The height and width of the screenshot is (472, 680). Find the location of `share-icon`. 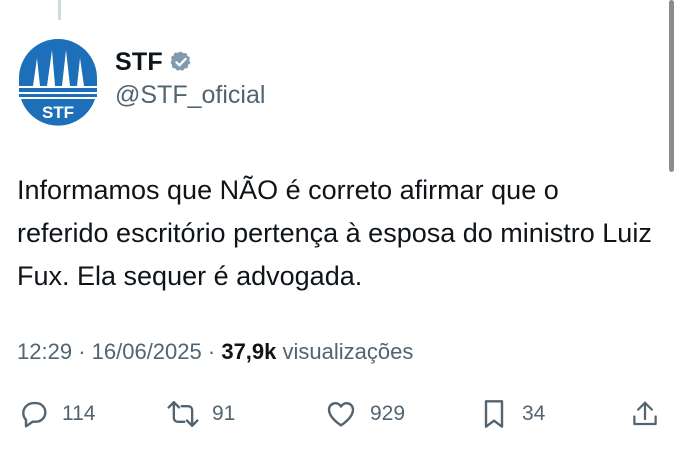

share-icon is located at coordinates (645, 414).